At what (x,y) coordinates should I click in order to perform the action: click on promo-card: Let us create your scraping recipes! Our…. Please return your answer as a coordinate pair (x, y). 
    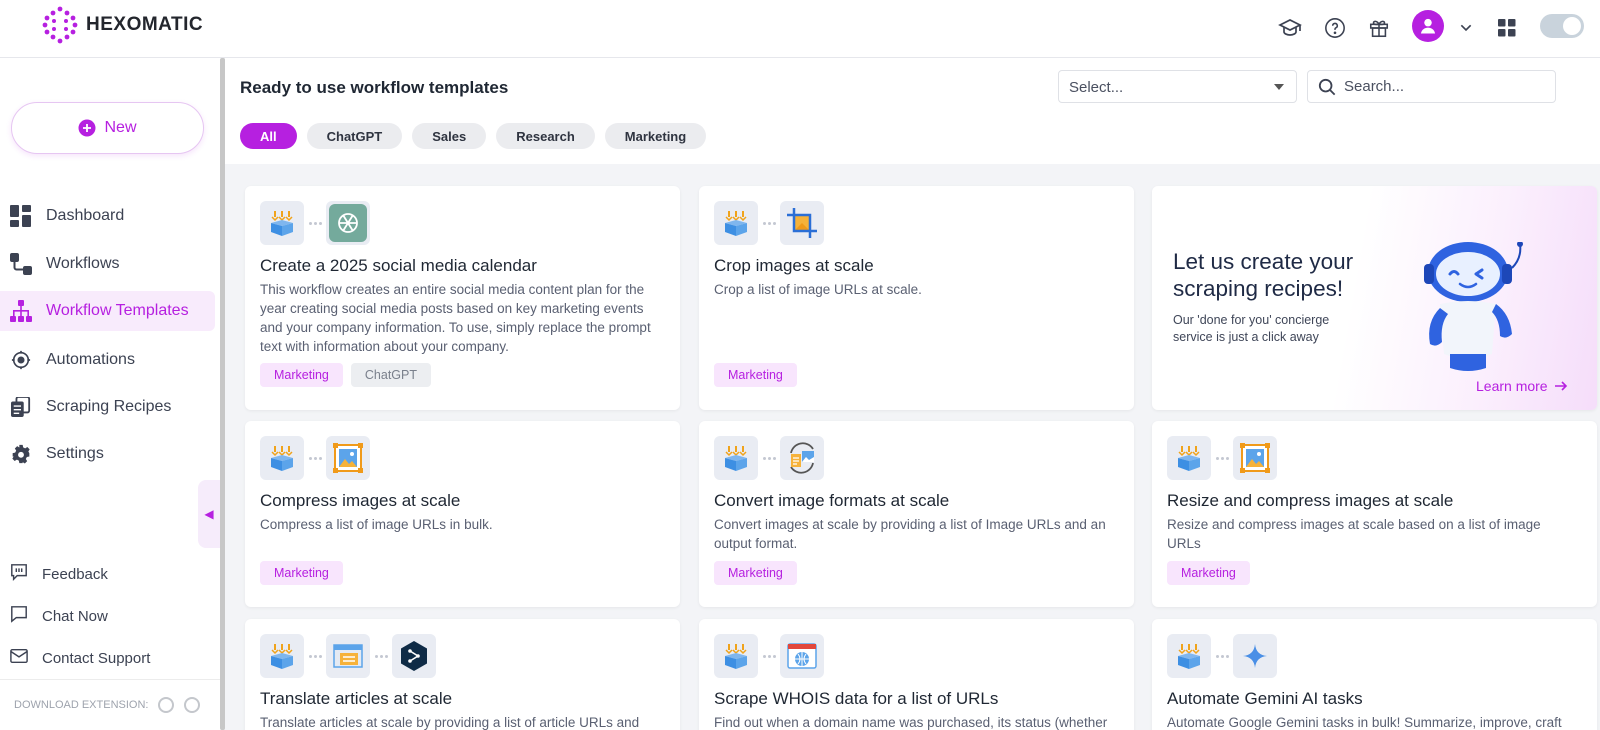
    Looking at the image, I should click on (1374, 298).